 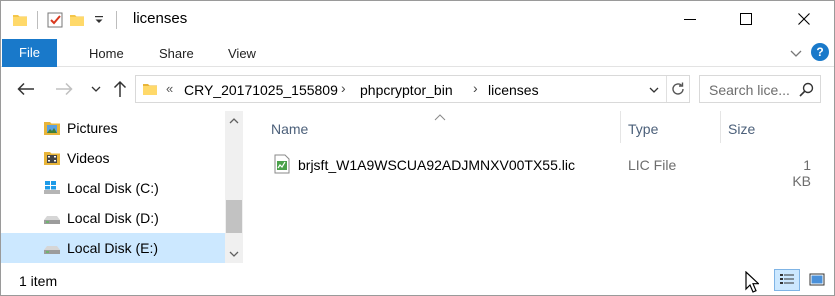 I want to click on column-header-size: Size, so click(x=741, y=129).